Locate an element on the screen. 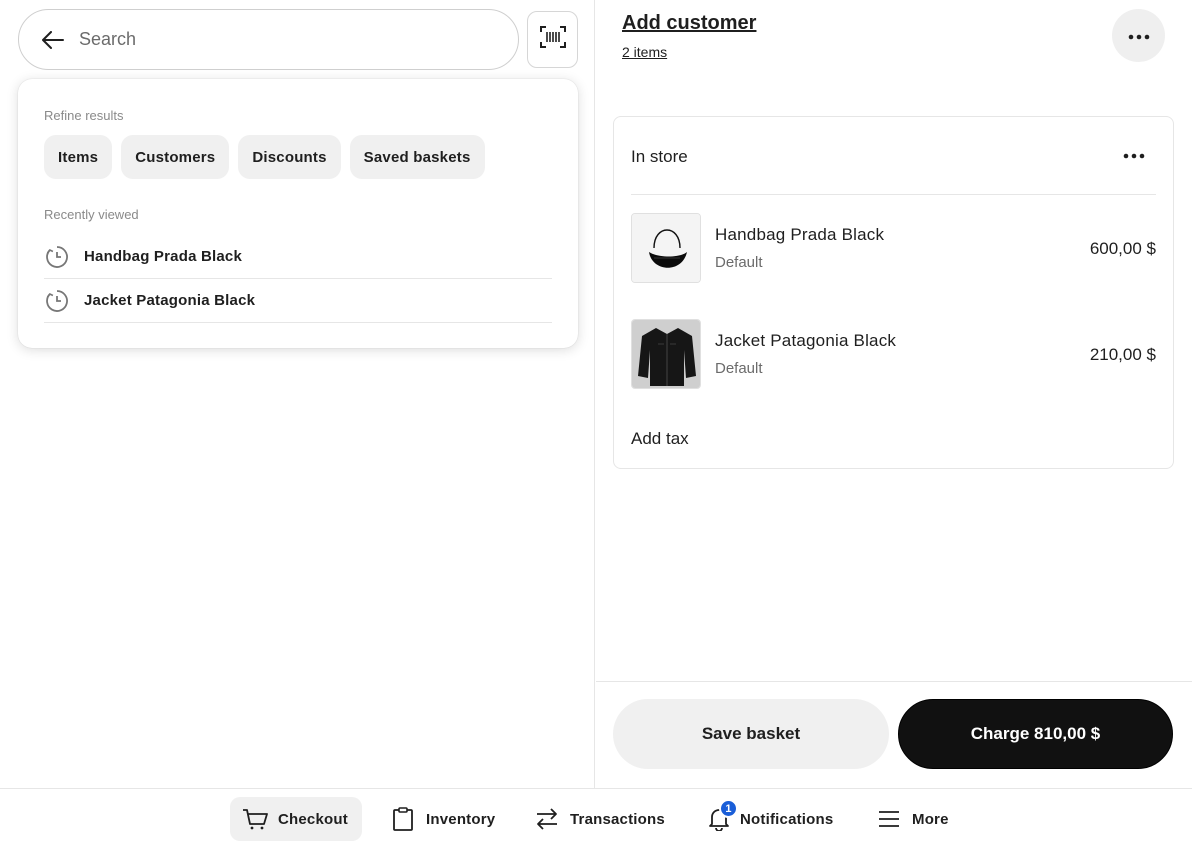  nav-more: More is located at coordinates (913, 819).